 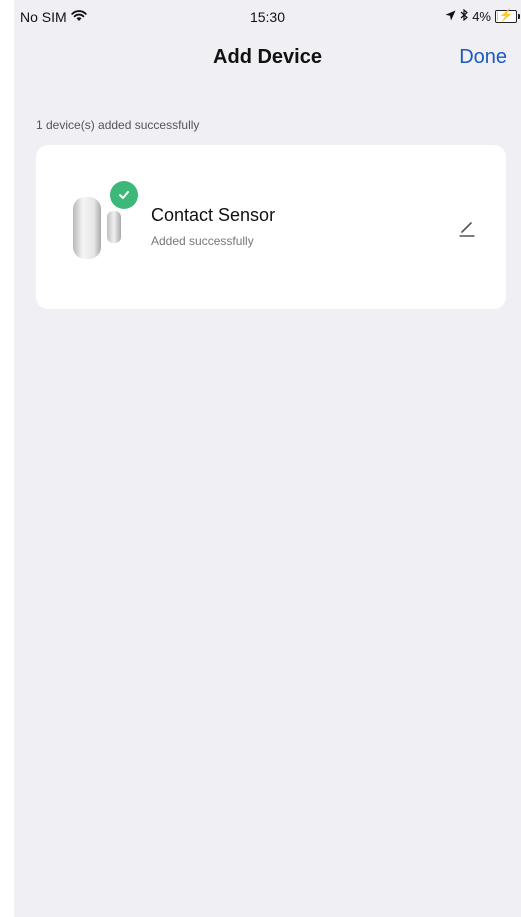 I want to click on nav-bar: Add Device Done, so click(x=267, y=60).